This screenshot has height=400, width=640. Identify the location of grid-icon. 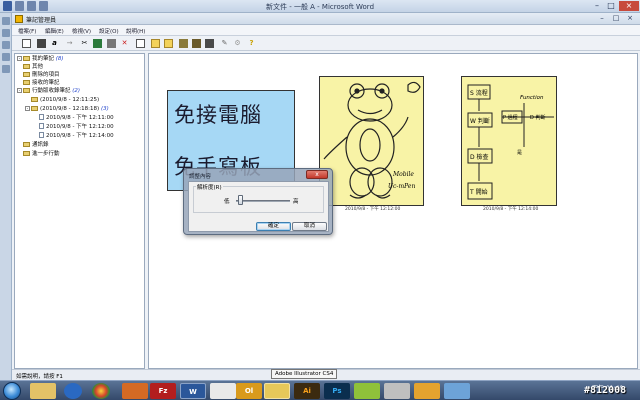
(183, 43).